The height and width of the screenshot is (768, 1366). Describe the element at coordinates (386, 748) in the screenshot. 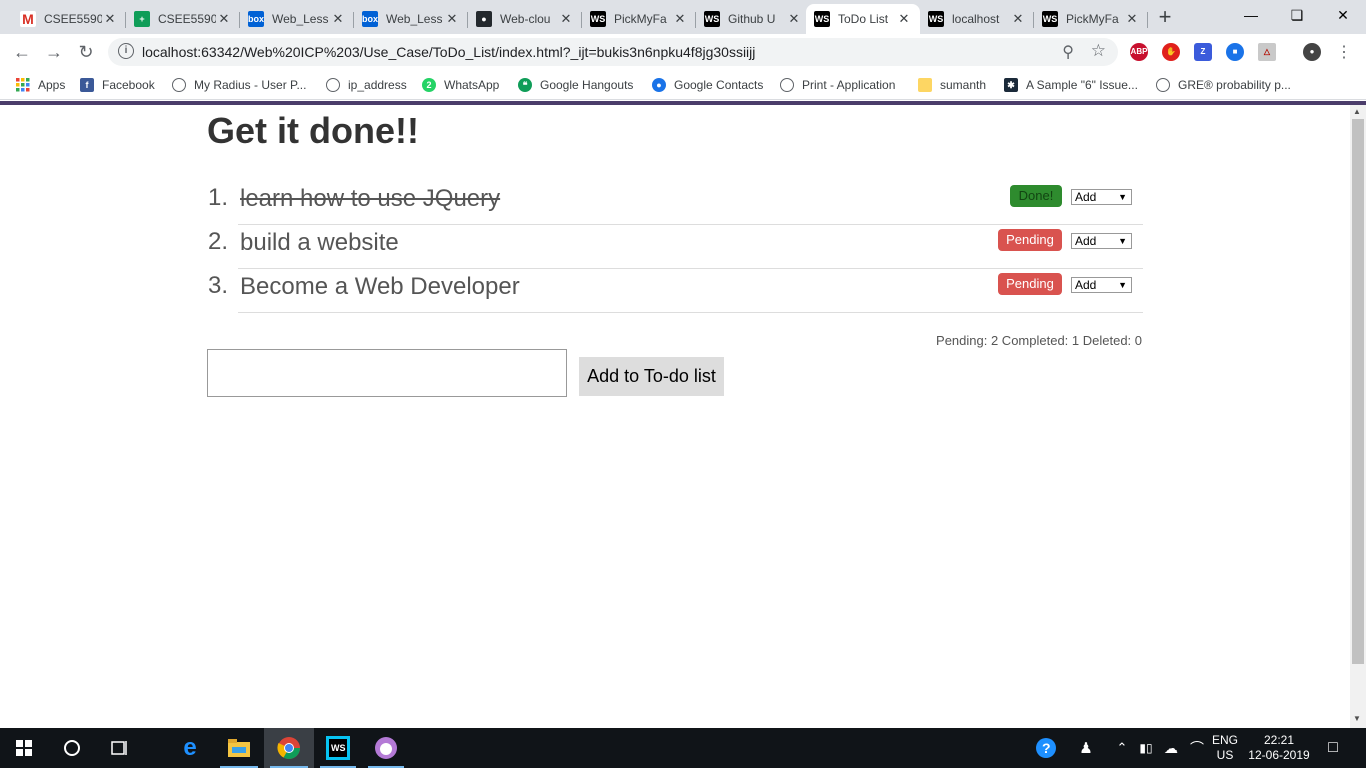

I see `app-cat-icon` at that location.